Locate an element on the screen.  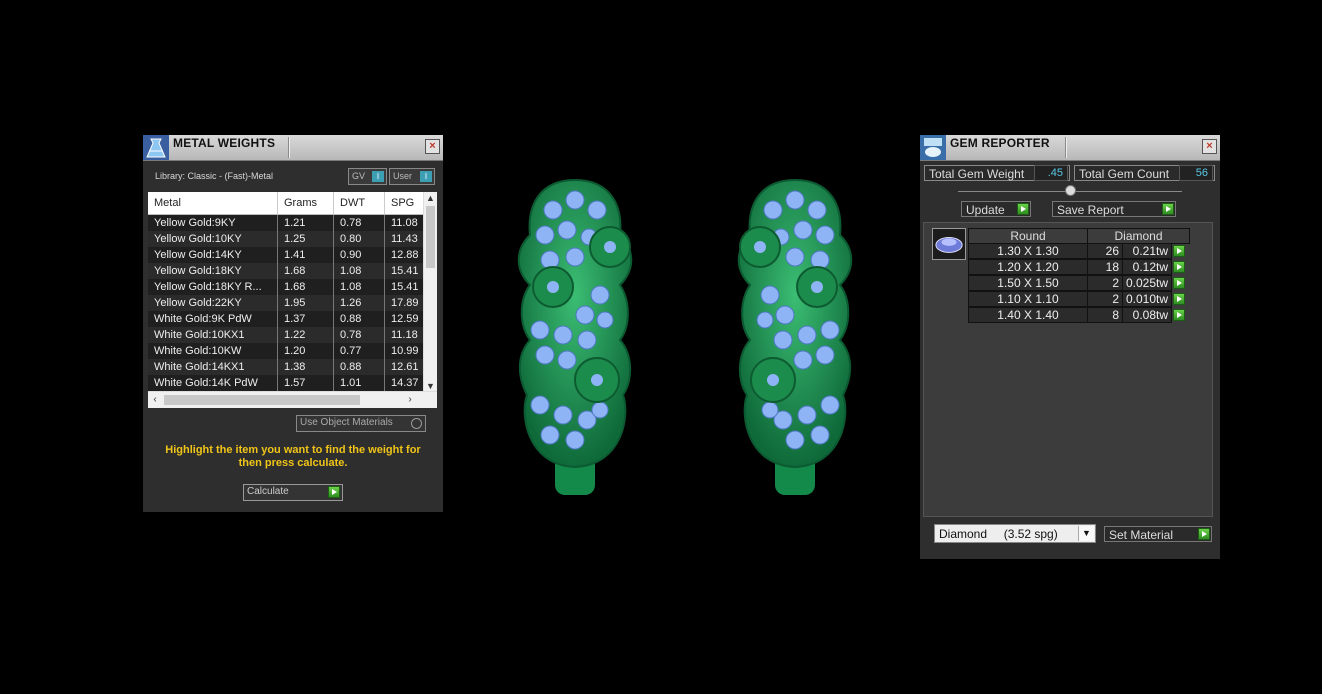
grams-cell: 1.37 is located at coordinates (306, 319).